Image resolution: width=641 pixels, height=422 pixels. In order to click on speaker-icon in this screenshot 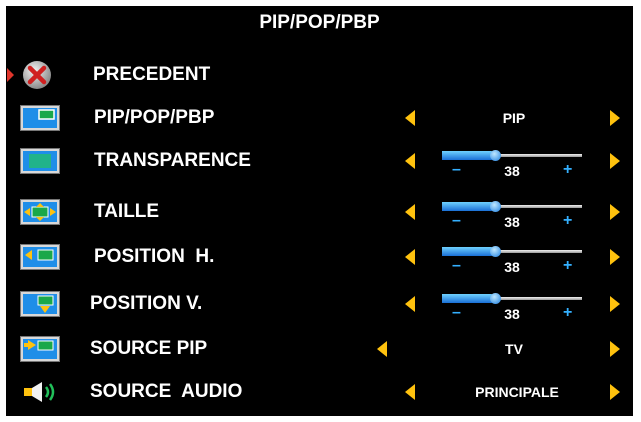, I will do `click(39, 392)`.